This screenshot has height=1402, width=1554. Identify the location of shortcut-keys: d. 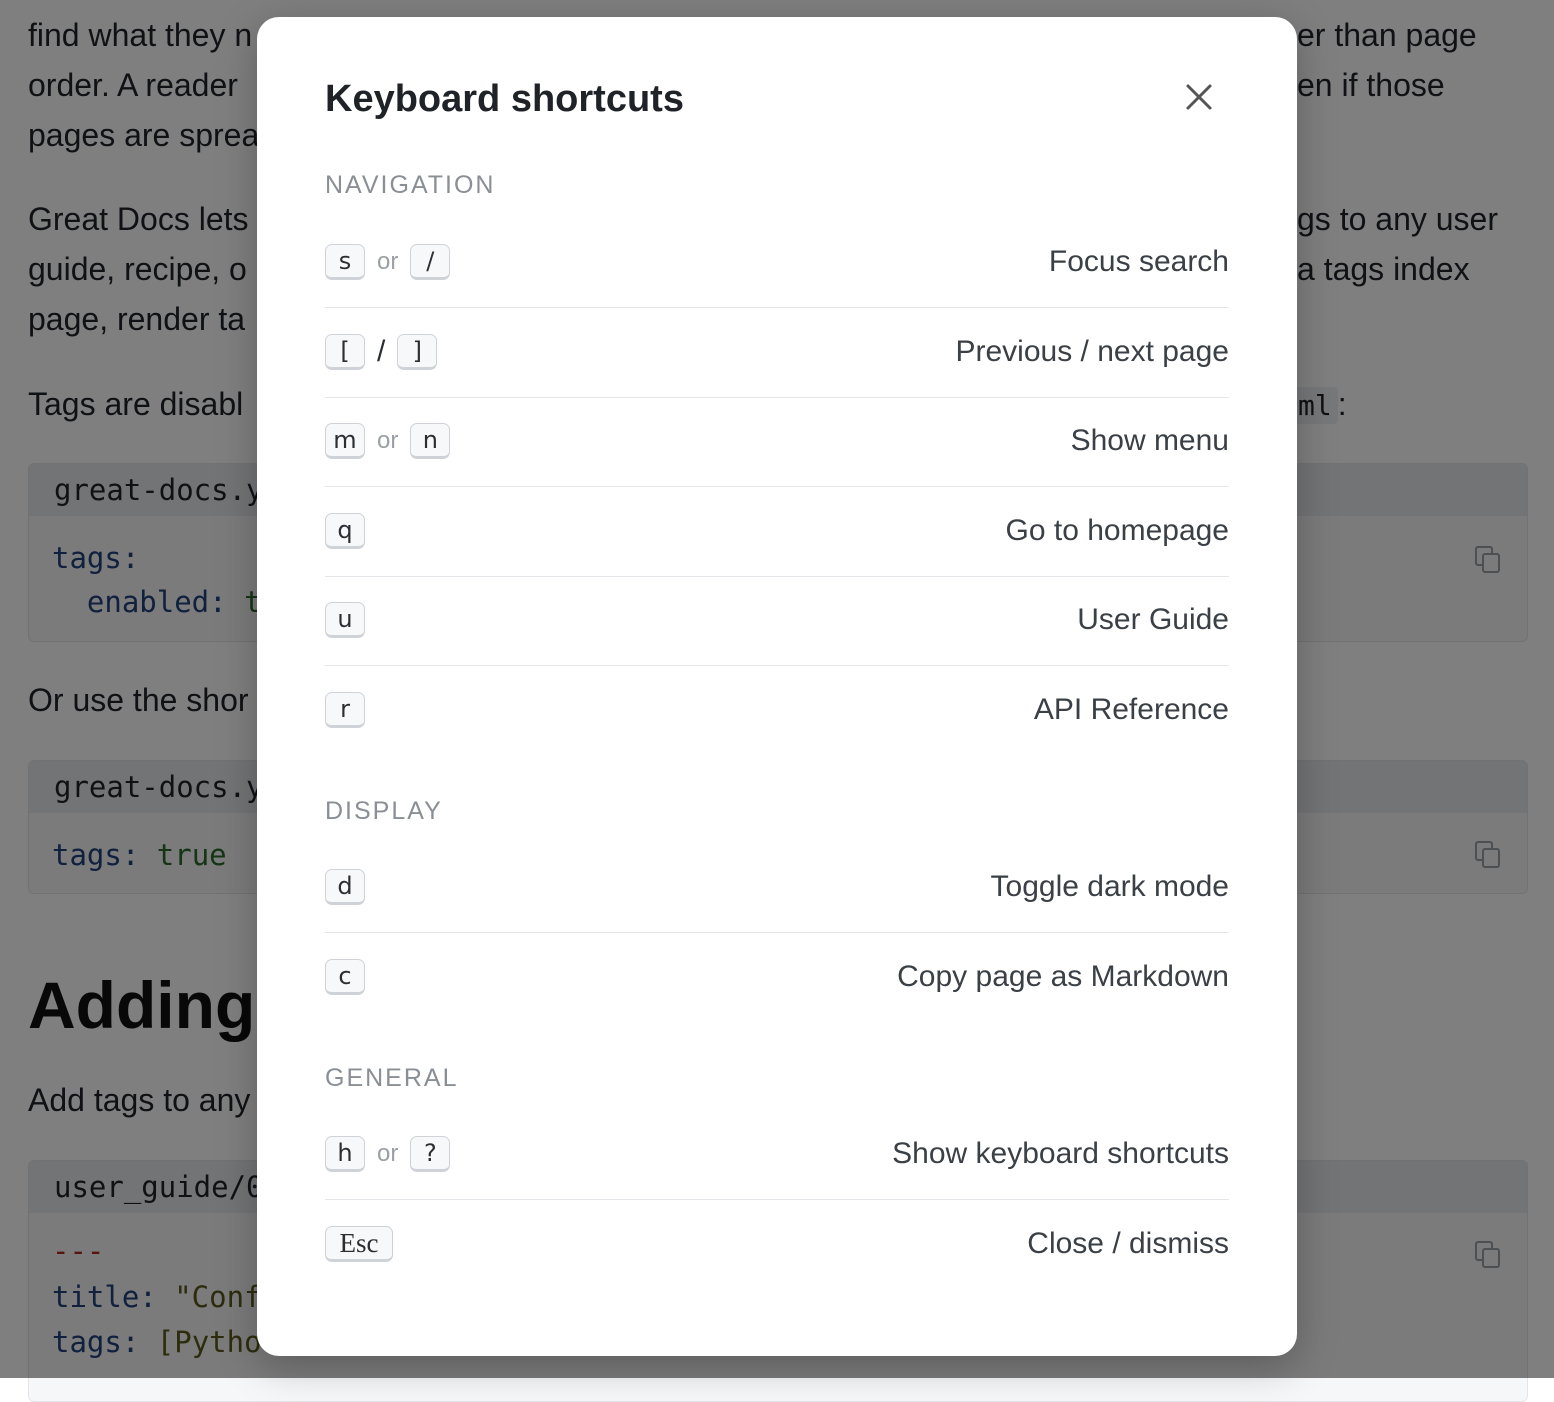
(345, 887).